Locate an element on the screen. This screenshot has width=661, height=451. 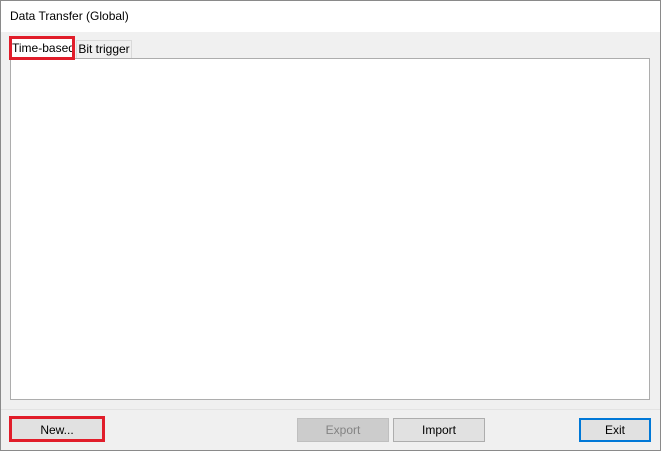
exit-button: Exit is located at coordinates (615, 430).